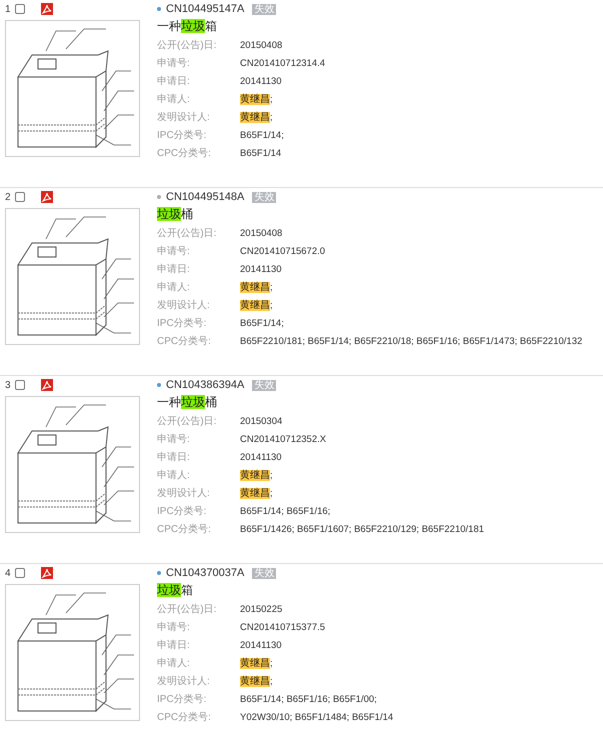 The height and width of the screenshot is (744, 603). Describe the element at coordinates (283, 63) in the screenshot. I see `field-value: CN201410712314.4` at that location.